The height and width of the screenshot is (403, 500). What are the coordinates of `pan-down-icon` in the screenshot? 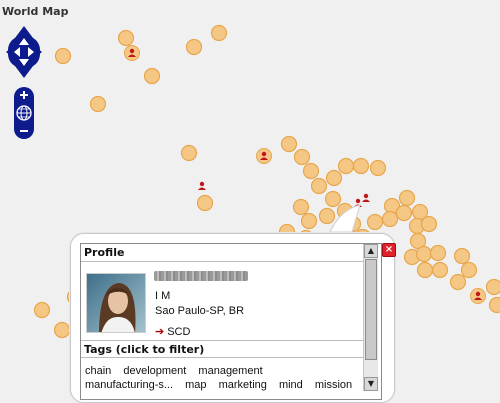 It's located at (24, 72).